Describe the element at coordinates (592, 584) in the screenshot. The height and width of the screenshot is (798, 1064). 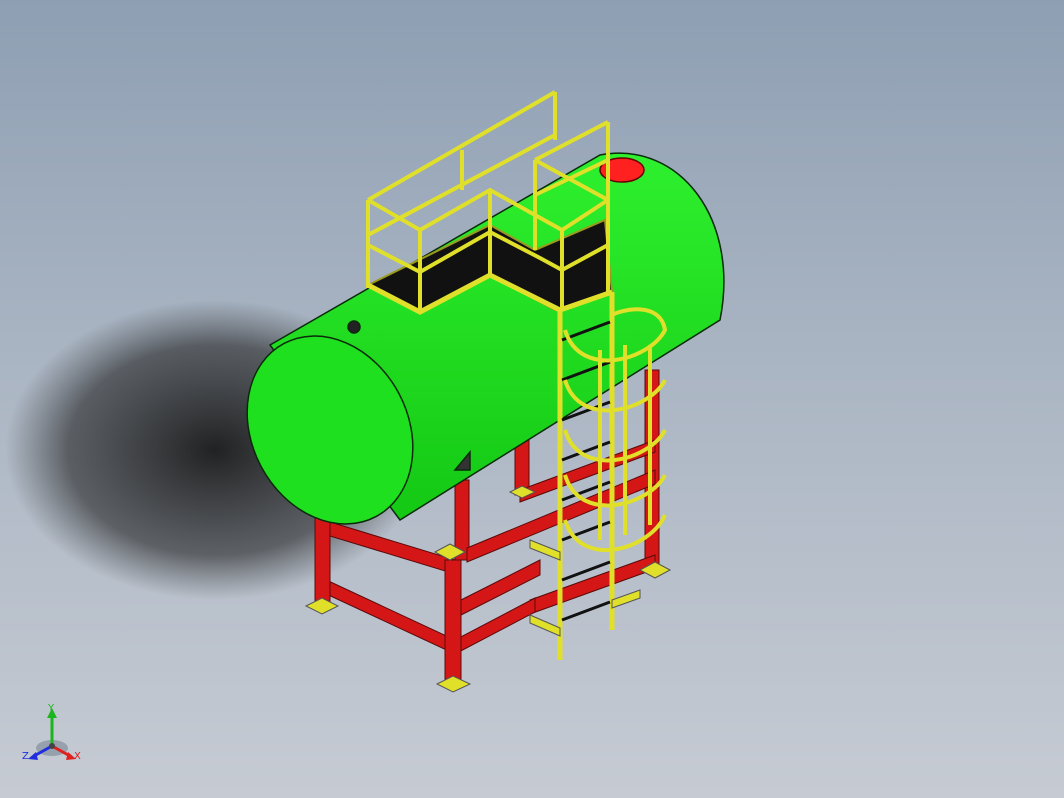
I see `frame-beam-right-low` at that location.